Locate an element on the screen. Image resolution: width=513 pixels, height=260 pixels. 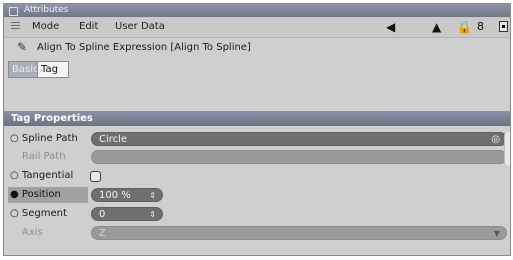
grip-icon is located at coordinates (15, 26).